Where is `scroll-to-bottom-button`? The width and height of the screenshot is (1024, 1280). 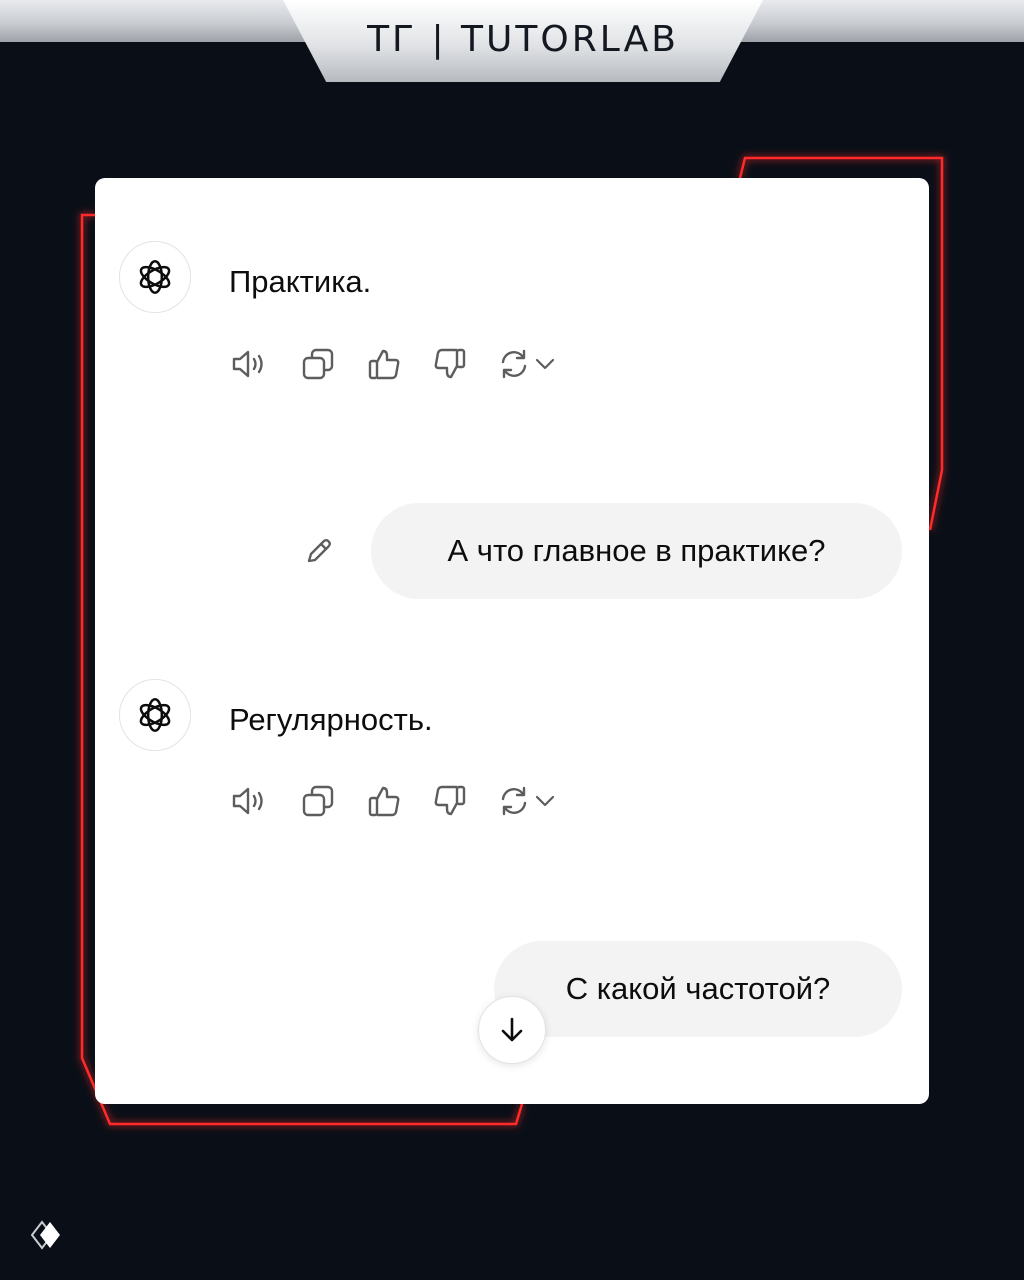
scroll-to-bottom-button is located at coordinates (512, 1030).